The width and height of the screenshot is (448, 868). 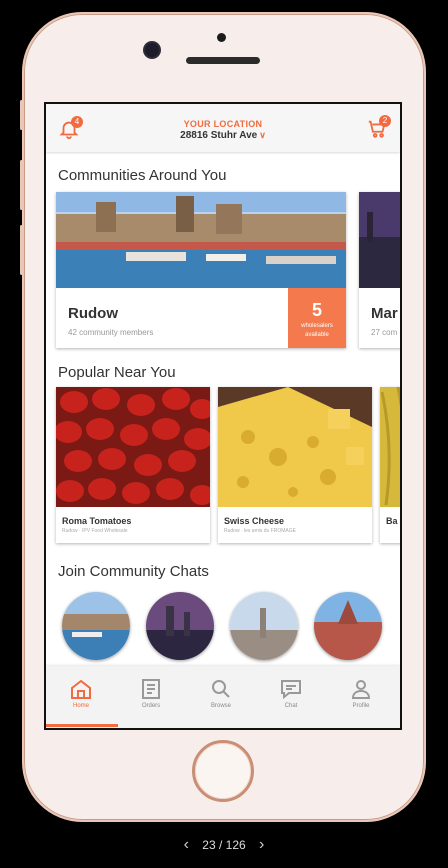 I want to click on tab-orders: Orders, so click(x=151, y=697).